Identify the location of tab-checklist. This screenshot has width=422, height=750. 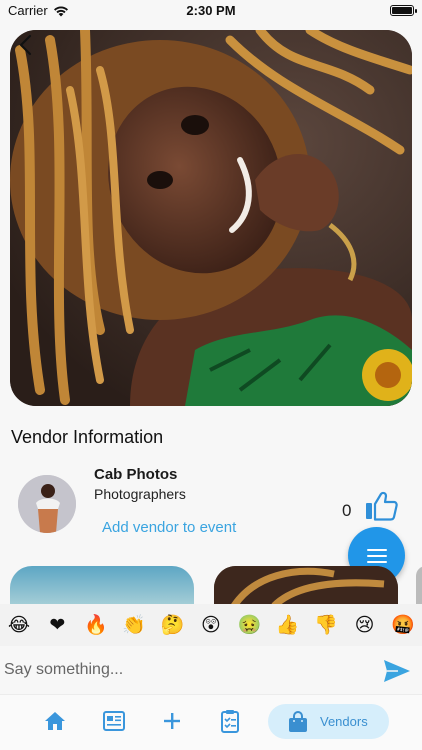
(230, 721).